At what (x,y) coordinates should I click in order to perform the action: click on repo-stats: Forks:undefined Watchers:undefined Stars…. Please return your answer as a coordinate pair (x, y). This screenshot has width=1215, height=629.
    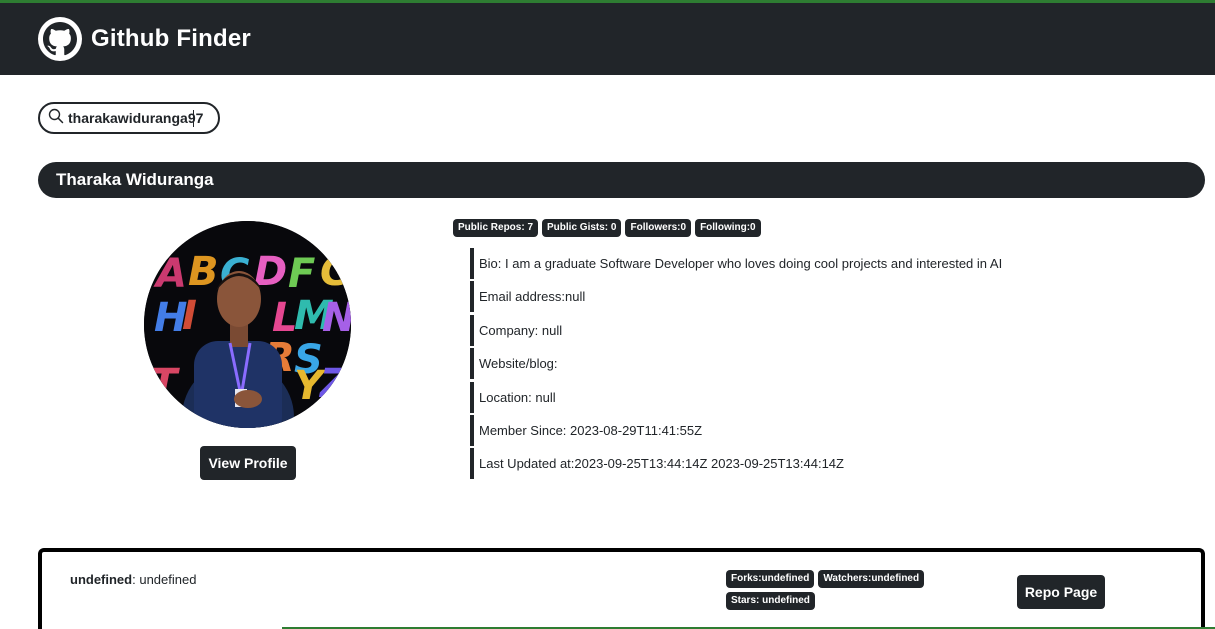
    Looking at the image, I should click on (831, 590).